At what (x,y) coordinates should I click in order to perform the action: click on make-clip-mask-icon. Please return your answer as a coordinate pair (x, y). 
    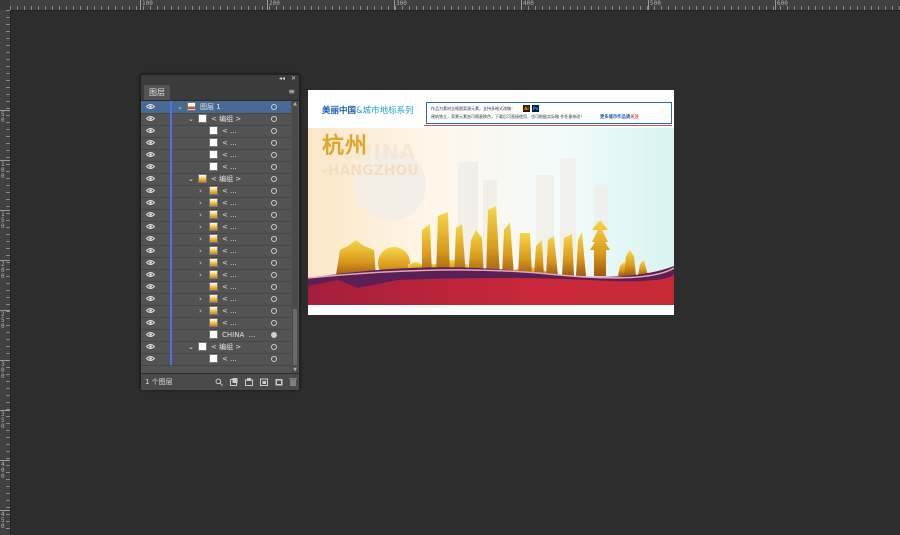
    Looking at the image, I should click on (249, 382).